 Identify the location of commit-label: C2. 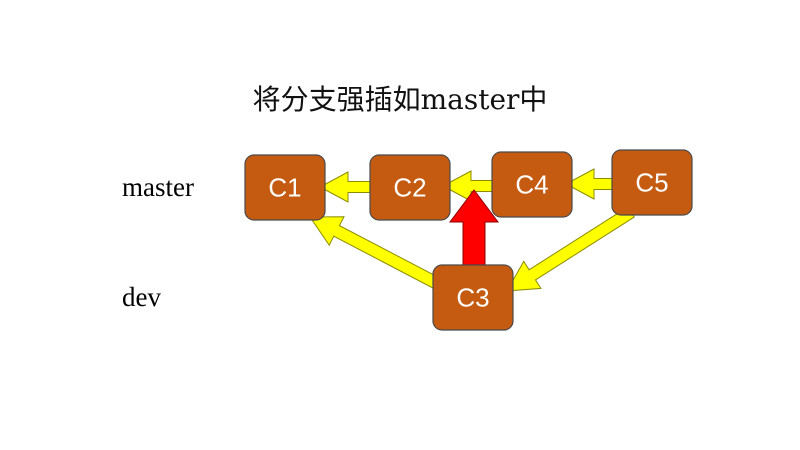
(409, 188).